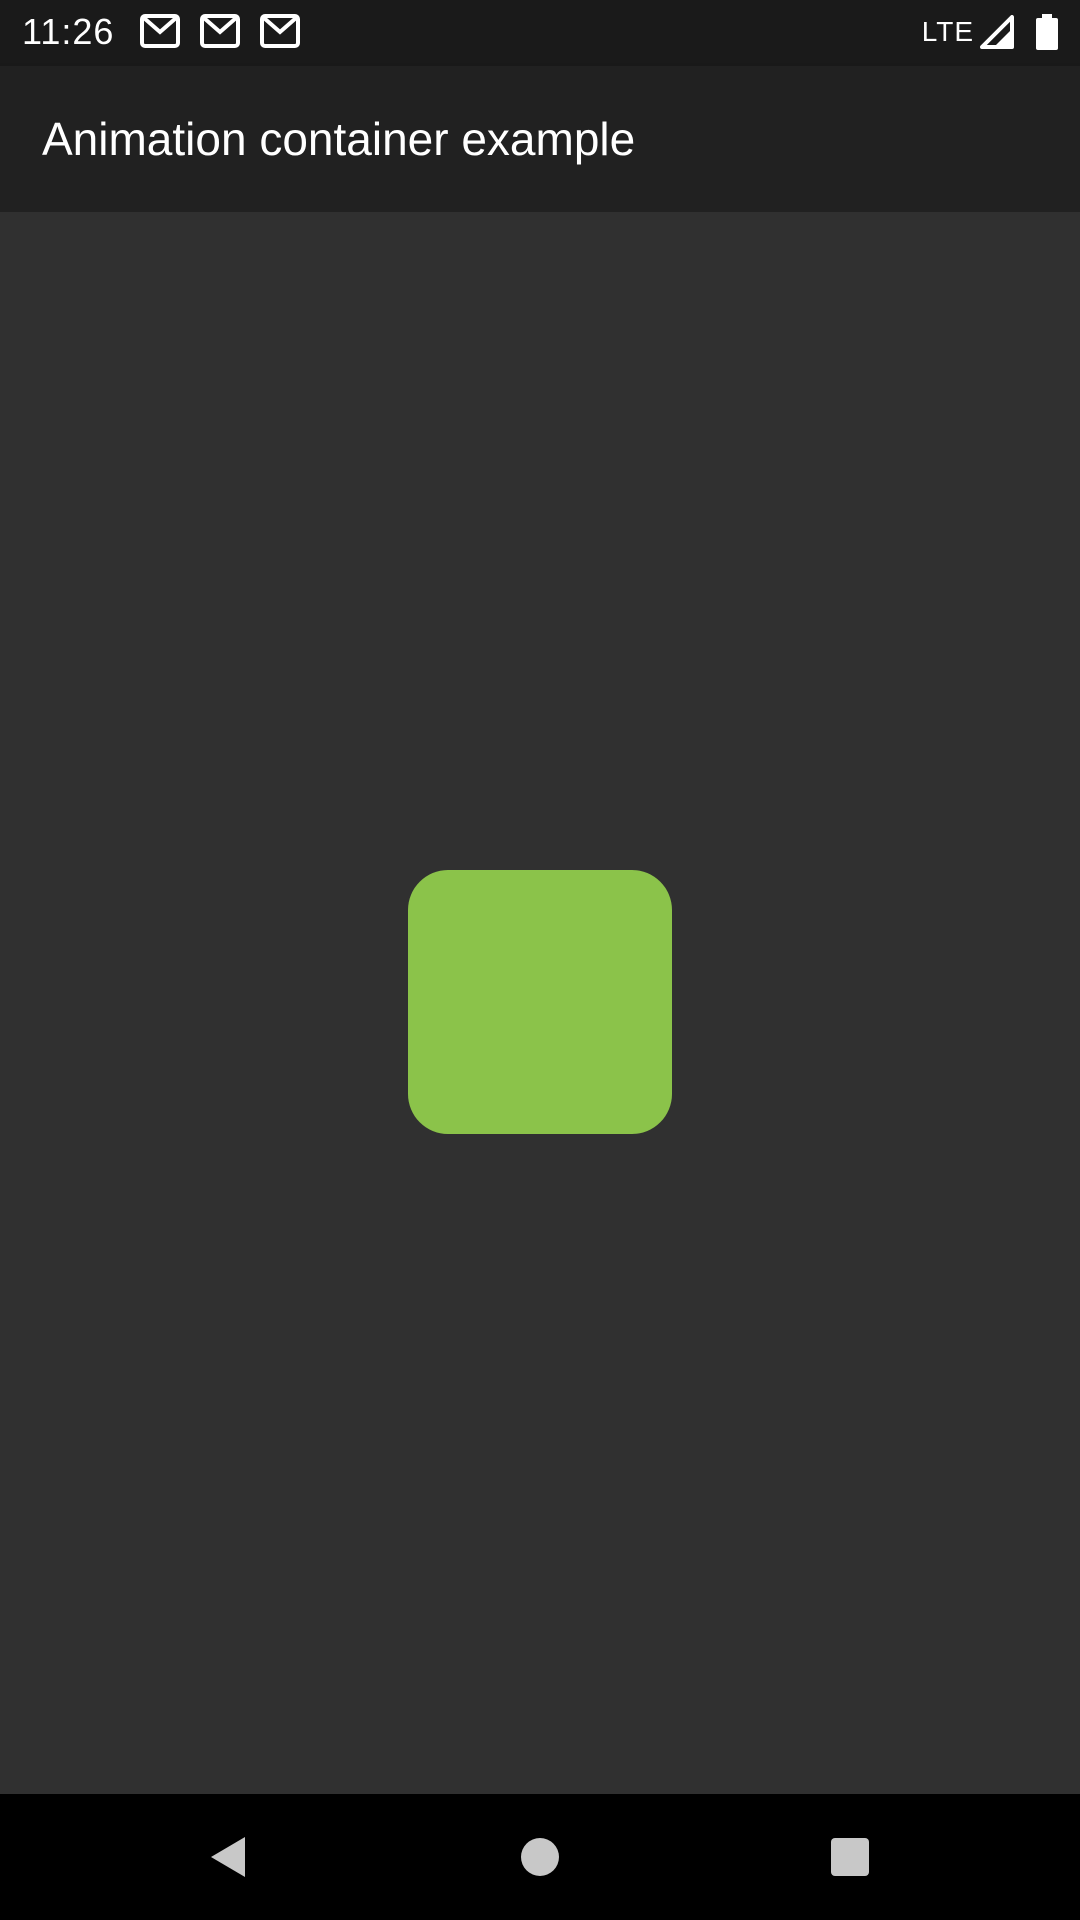  Describe the element at coordinates (339, 139) in the screenshot. I see `page-title: Animation container example` at that location.